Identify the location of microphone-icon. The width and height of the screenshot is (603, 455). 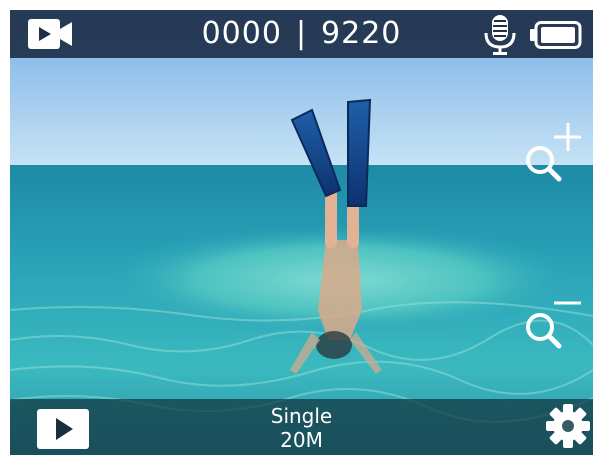
(500, 35).